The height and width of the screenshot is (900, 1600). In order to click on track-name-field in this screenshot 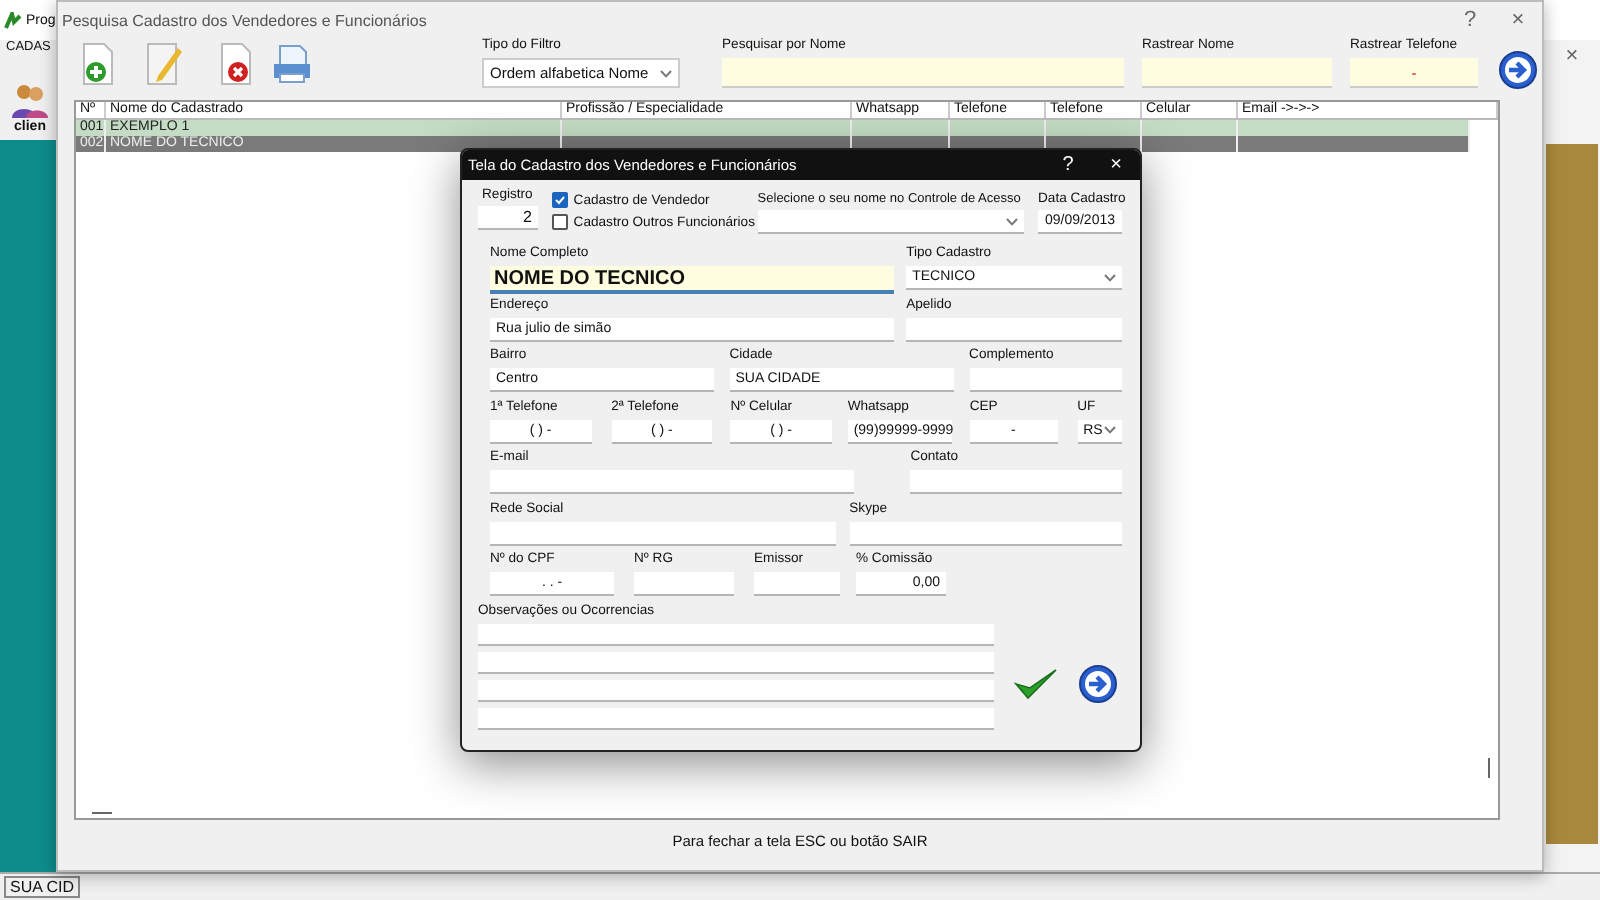, I will do `click(1237, 73)`.